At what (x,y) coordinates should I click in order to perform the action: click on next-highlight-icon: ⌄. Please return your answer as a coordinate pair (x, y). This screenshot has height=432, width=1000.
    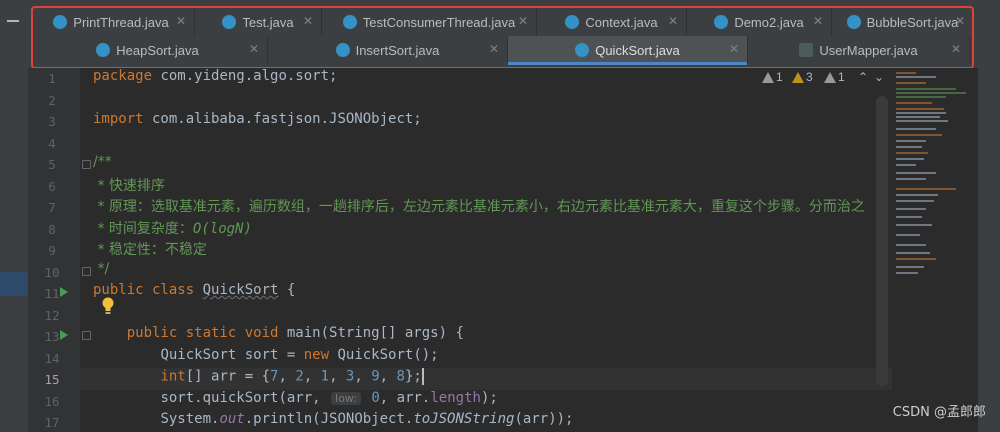
    Looking at the image, I should click on (879, 77).